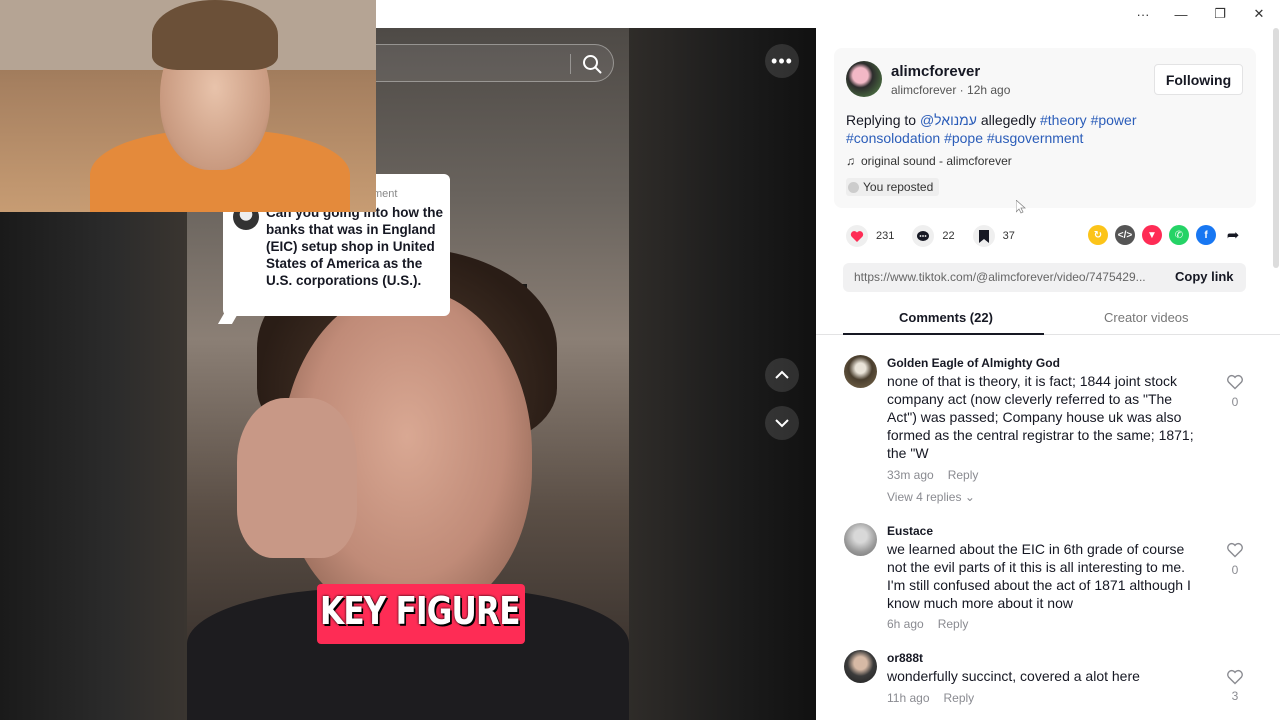 The height and width of the screenshot is (720, 1280). Describe the element at coordinates (923, 236) in the screenshot. I see `comment-icon` at that location.